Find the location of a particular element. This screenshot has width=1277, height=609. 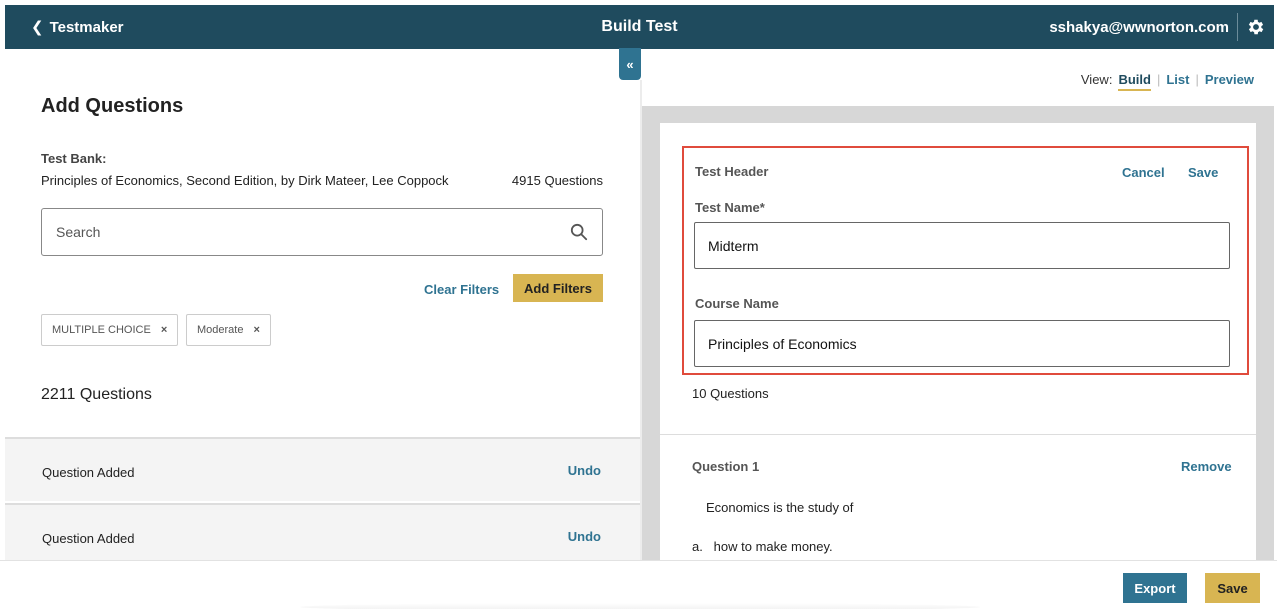

search-icon is located at coordinates (579, 232).